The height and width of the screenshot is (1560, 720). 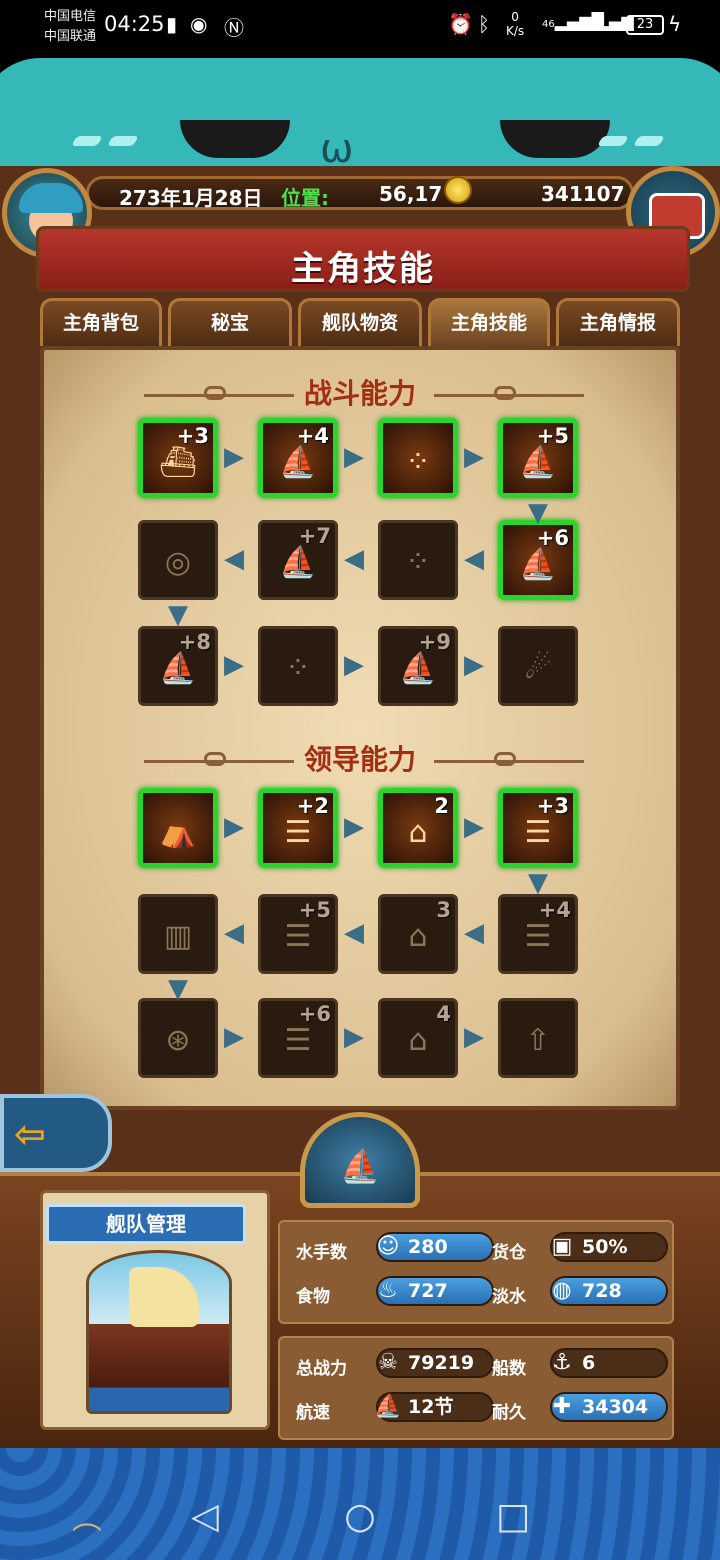 What do you see at coordinates (509, 1297) in the screenshot?
I see `water-label: 淡水` at bounding box center [509, 1297].